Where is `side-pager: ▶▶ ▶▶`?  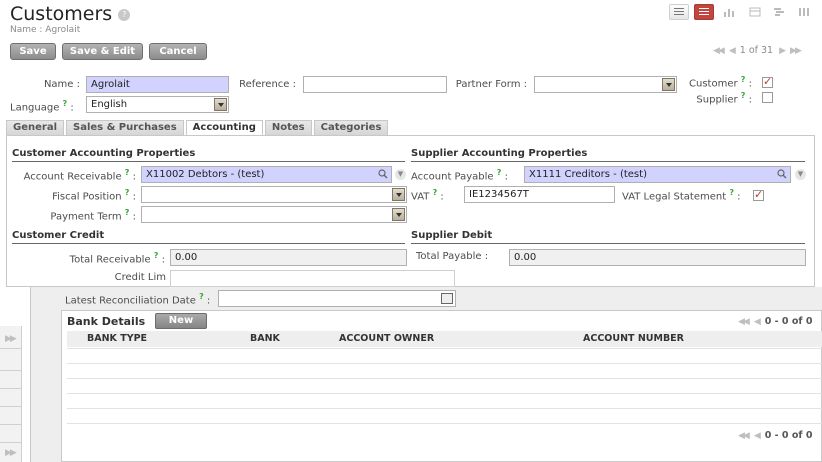 side-pager: ▶▶ ▶▶ is located at coordinates (11, 394).